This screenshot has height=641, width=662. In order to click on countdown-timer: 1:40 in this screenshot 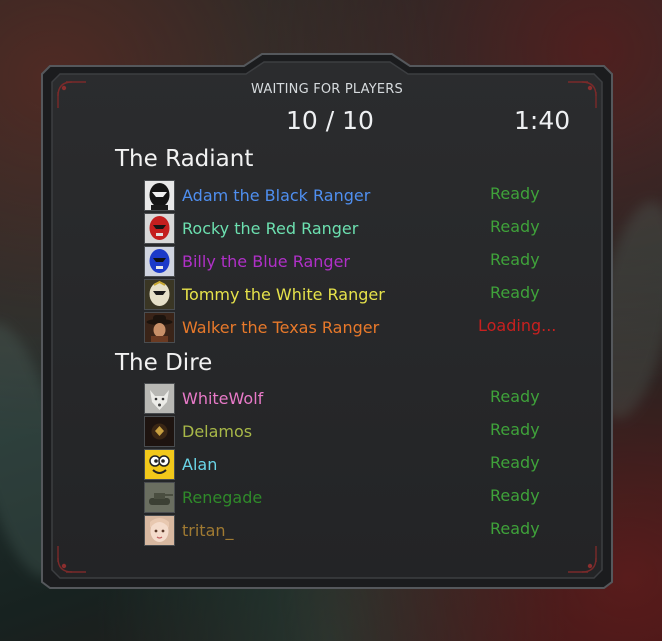, I will do `click(542, 120)`.